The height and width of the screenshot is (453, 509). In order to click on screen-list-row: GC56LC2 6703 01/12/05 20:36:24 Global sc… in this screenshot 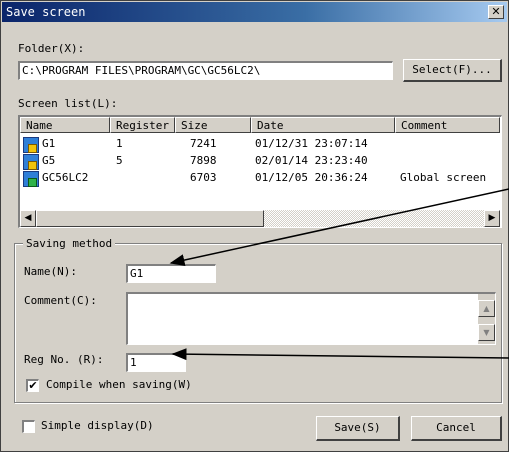, I will do `click(260, 178)`.